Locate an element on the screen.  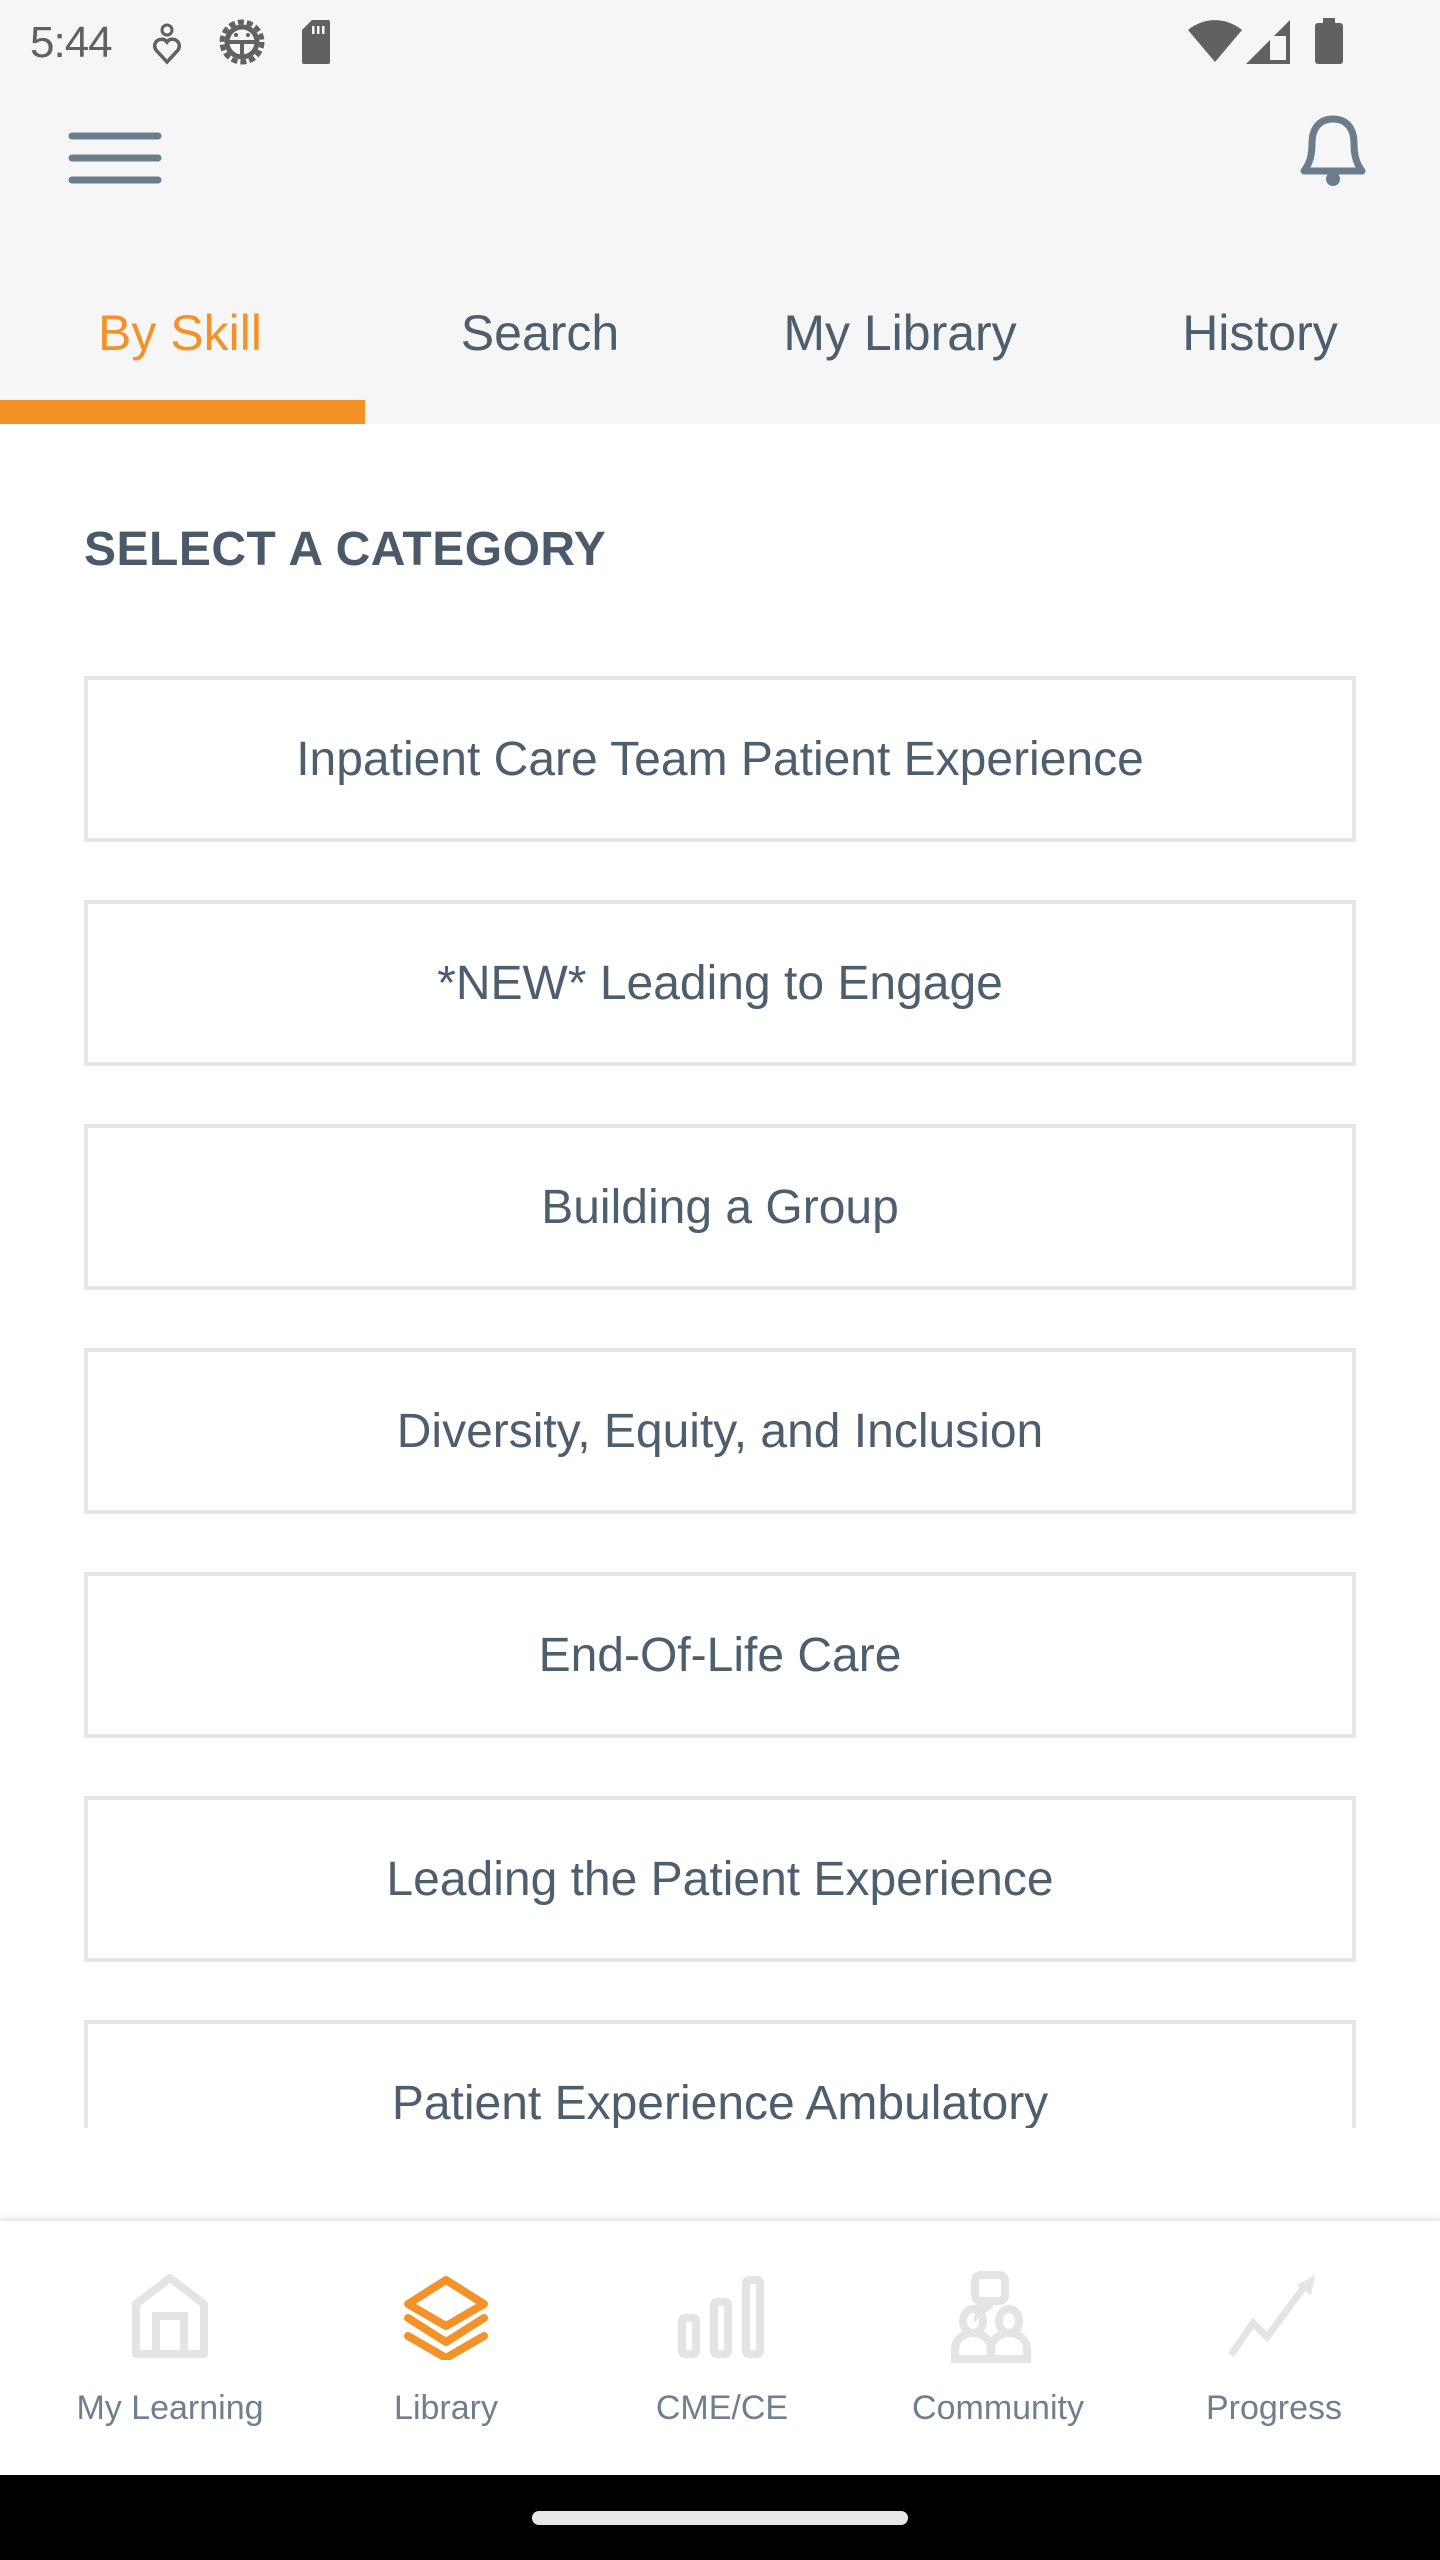
category-label: Leading the Patient Experience is located at coordinates (720, 1879).